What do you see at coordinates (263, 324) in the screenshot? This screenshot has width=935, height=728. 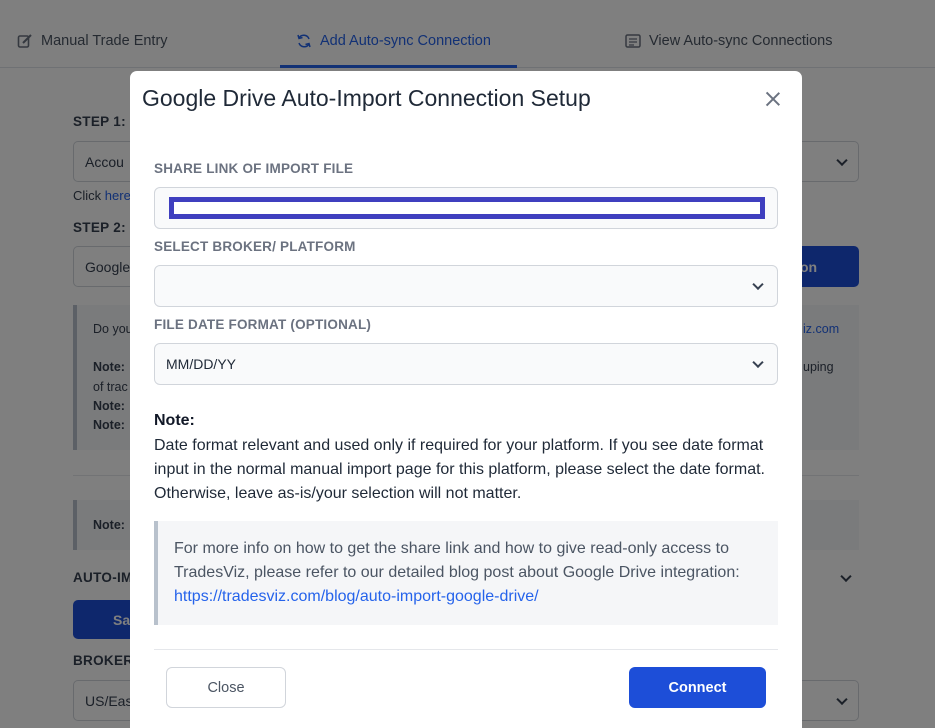 I see `date-format-label: FILE DATE FORMAT (OPTIONAL)` at bounding box center [263, 324].